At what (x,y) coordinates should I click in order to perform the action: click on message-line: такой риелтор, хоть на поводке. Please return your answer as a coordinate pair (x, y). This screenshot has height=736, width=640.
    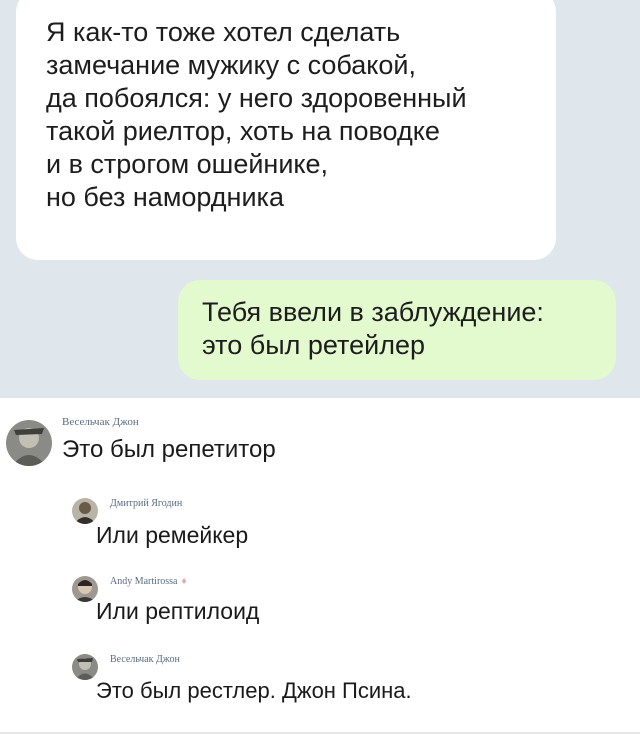
    Looking at the image, I should click on (243, 131).